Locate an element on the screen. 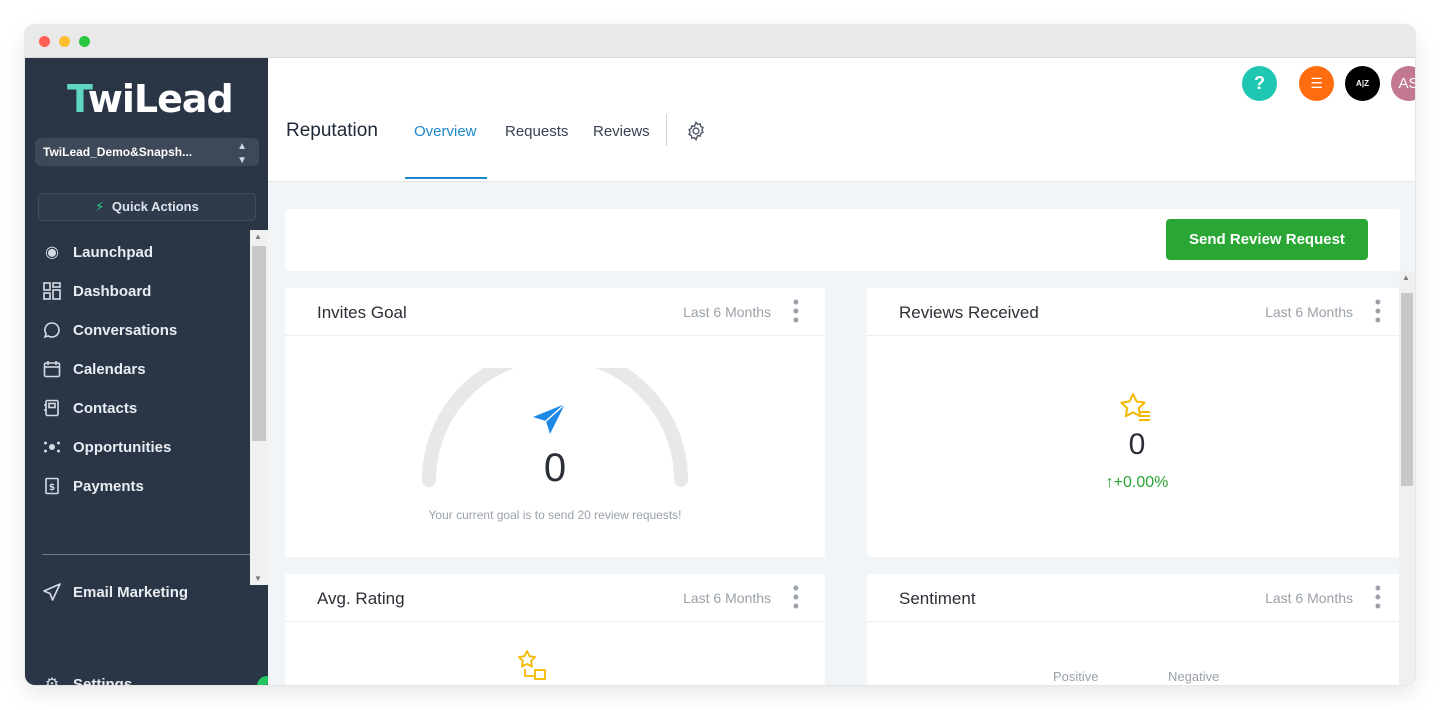 This screenshot has width=1440, height=710. account-switcher: TwiLead_Demo&Snapsh... ▲ ▼ is located at coordinates (147, 152).